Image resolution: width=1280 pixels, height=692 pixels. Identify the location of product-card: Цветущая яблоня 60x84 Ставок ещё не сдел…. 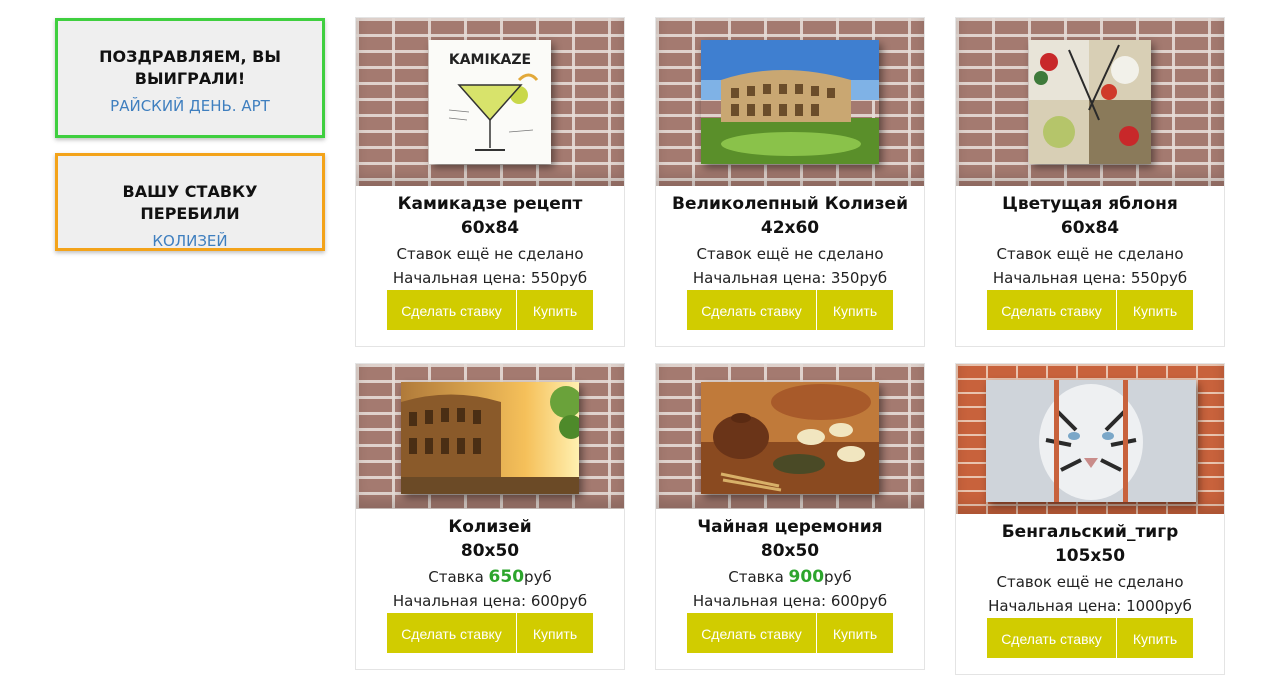
(1090, 182).